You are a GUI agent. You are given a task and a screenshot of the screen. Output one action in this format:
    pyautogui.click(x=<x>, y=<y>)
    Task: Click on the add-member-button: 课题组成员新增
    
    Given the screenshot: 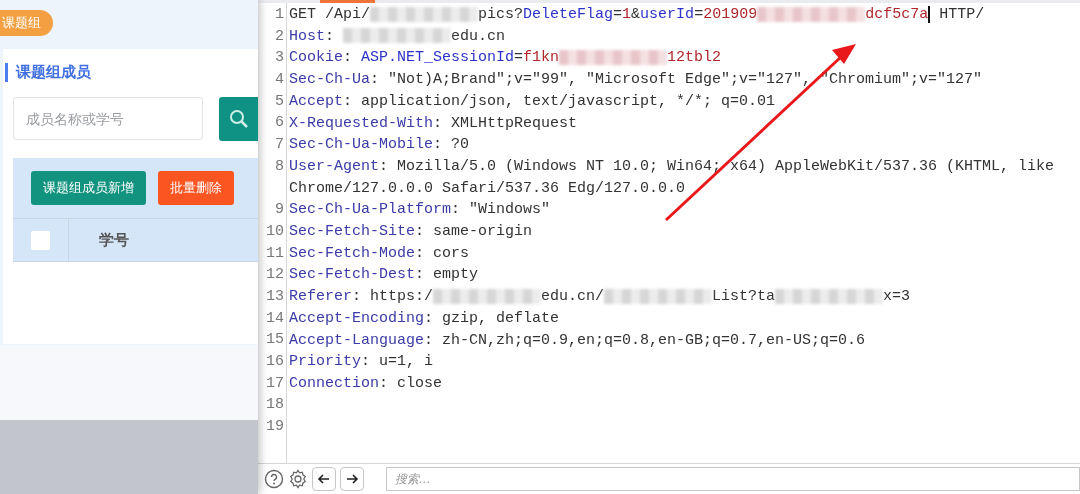 What is the action you would take?
    pyautogui.click(x=88, y=188)
    